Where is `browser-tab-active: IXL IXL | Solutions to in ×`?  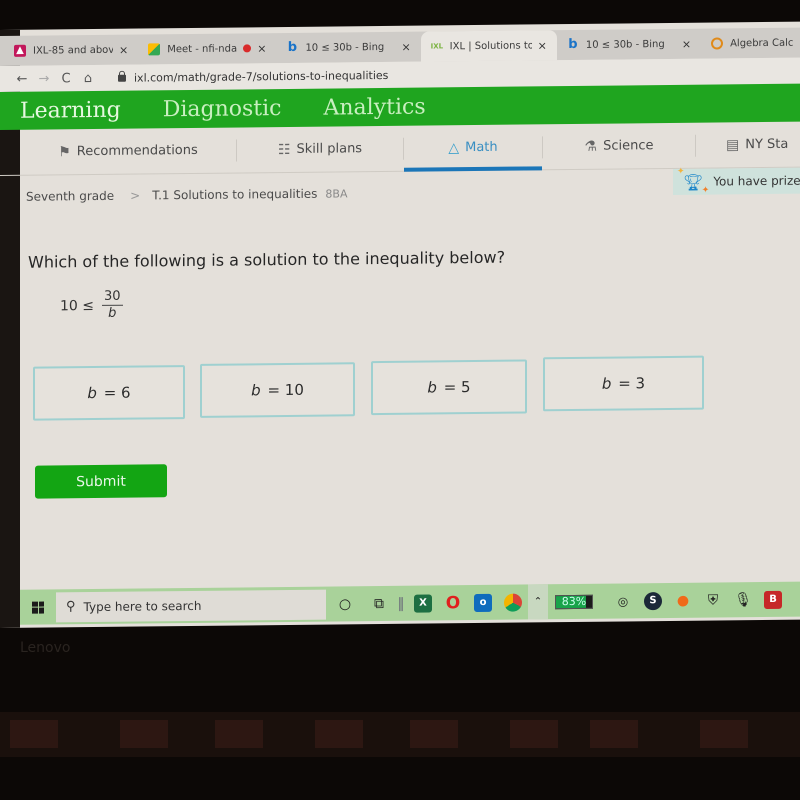
browser-tab-active: IXL IXL | Solutions to in × is located at coordinates (488, 46).